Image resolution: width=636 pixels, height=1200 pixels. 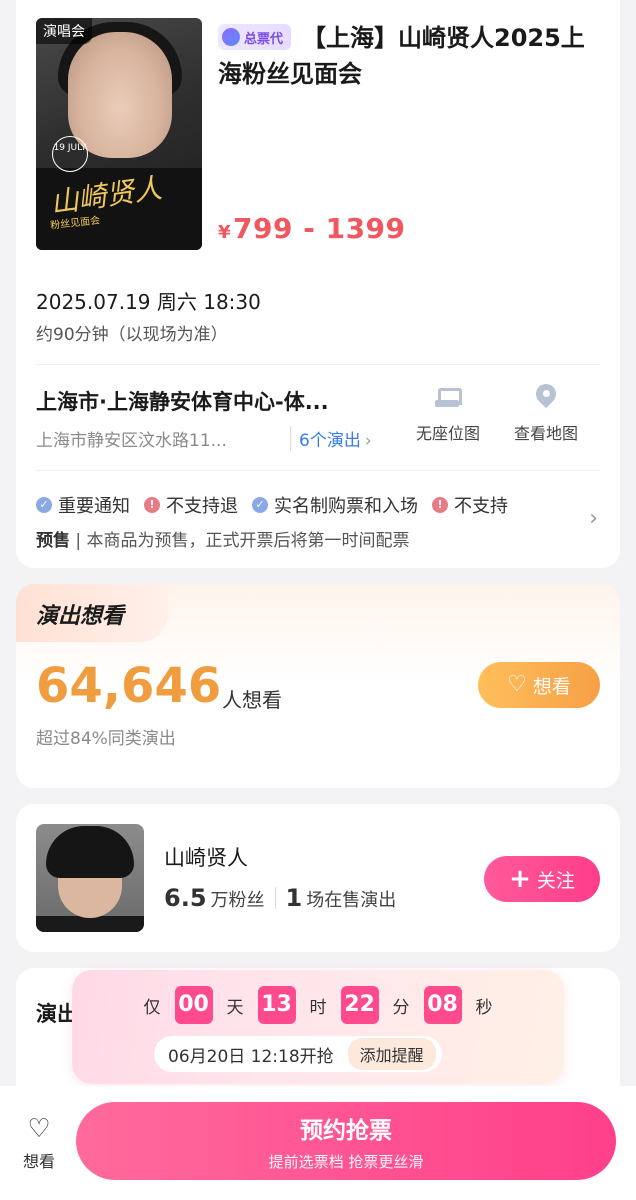 What do you see at coordinates (276, 1005) in the screenshot?
I see `countdown-hours: 13` at bounding box center [276, 1005].